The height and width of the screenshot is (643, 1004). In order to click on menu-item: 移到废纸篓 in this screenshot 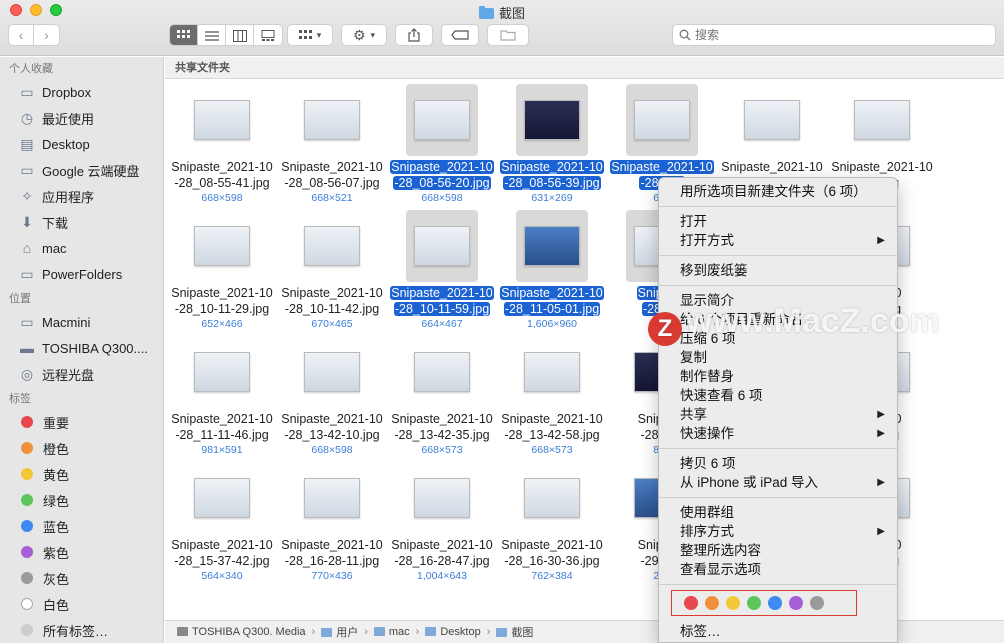, I will do `click(778, 270)`.